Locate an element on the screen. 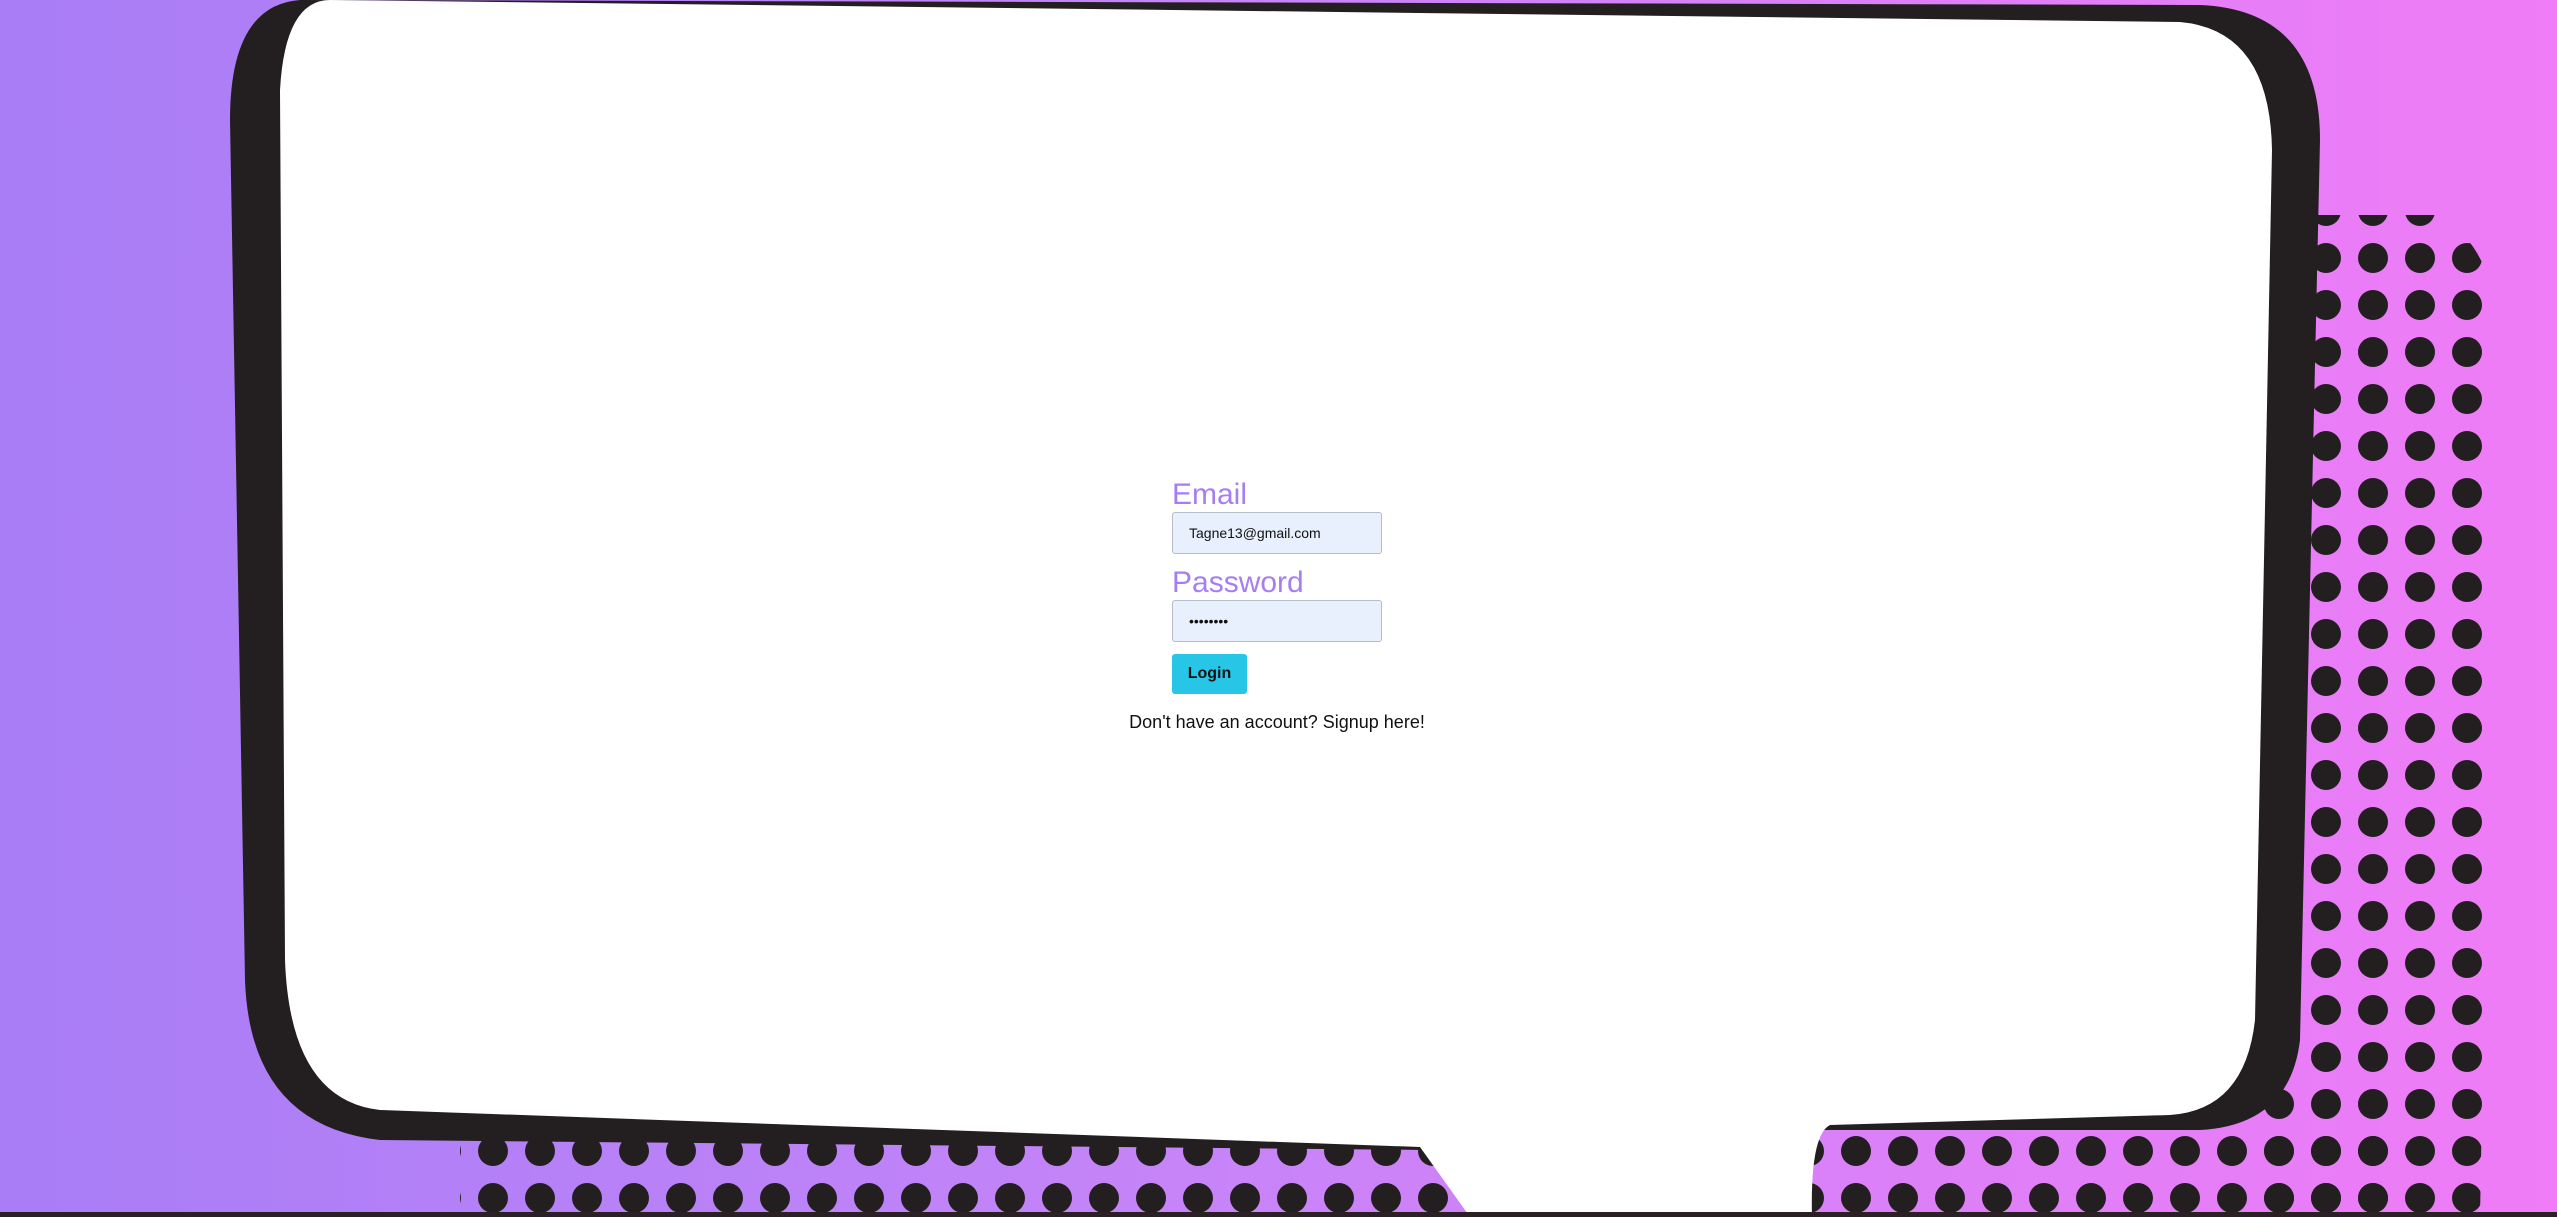  email-field is located at coordinates (1277, 533).